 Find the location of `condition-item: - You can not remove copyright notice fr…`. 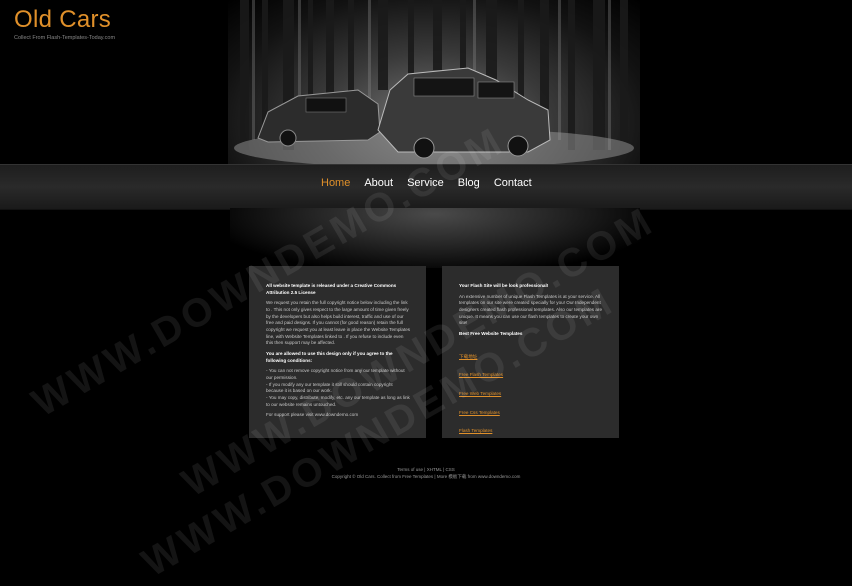

condition-item: - You can not remove copyright notice fr… is located at coordinates (335, 374).